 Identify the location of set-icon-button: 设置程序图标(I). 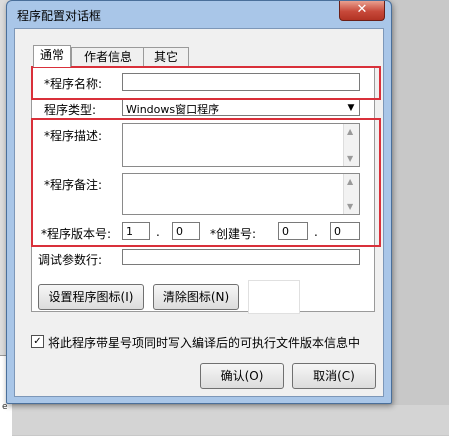
(91, 297).